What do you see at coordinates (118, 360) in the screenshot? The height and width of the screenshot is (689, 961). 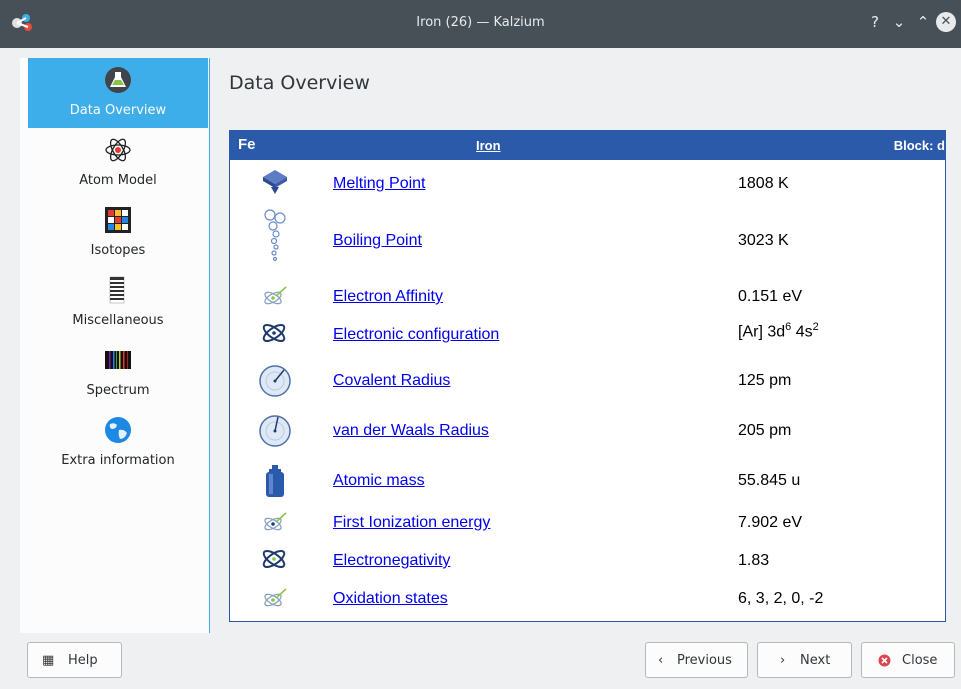 I see `spectrum-icon` at bounding box center [118, 360].